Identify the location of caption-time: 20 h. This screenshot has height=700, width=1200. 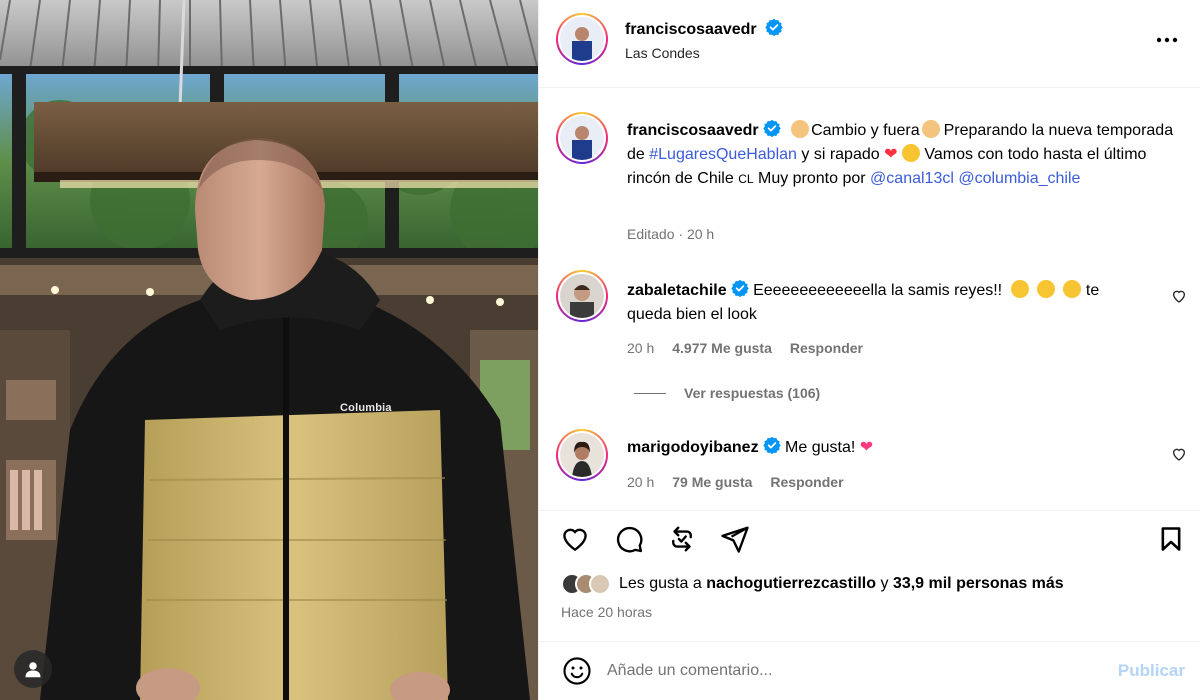
(700, 234).